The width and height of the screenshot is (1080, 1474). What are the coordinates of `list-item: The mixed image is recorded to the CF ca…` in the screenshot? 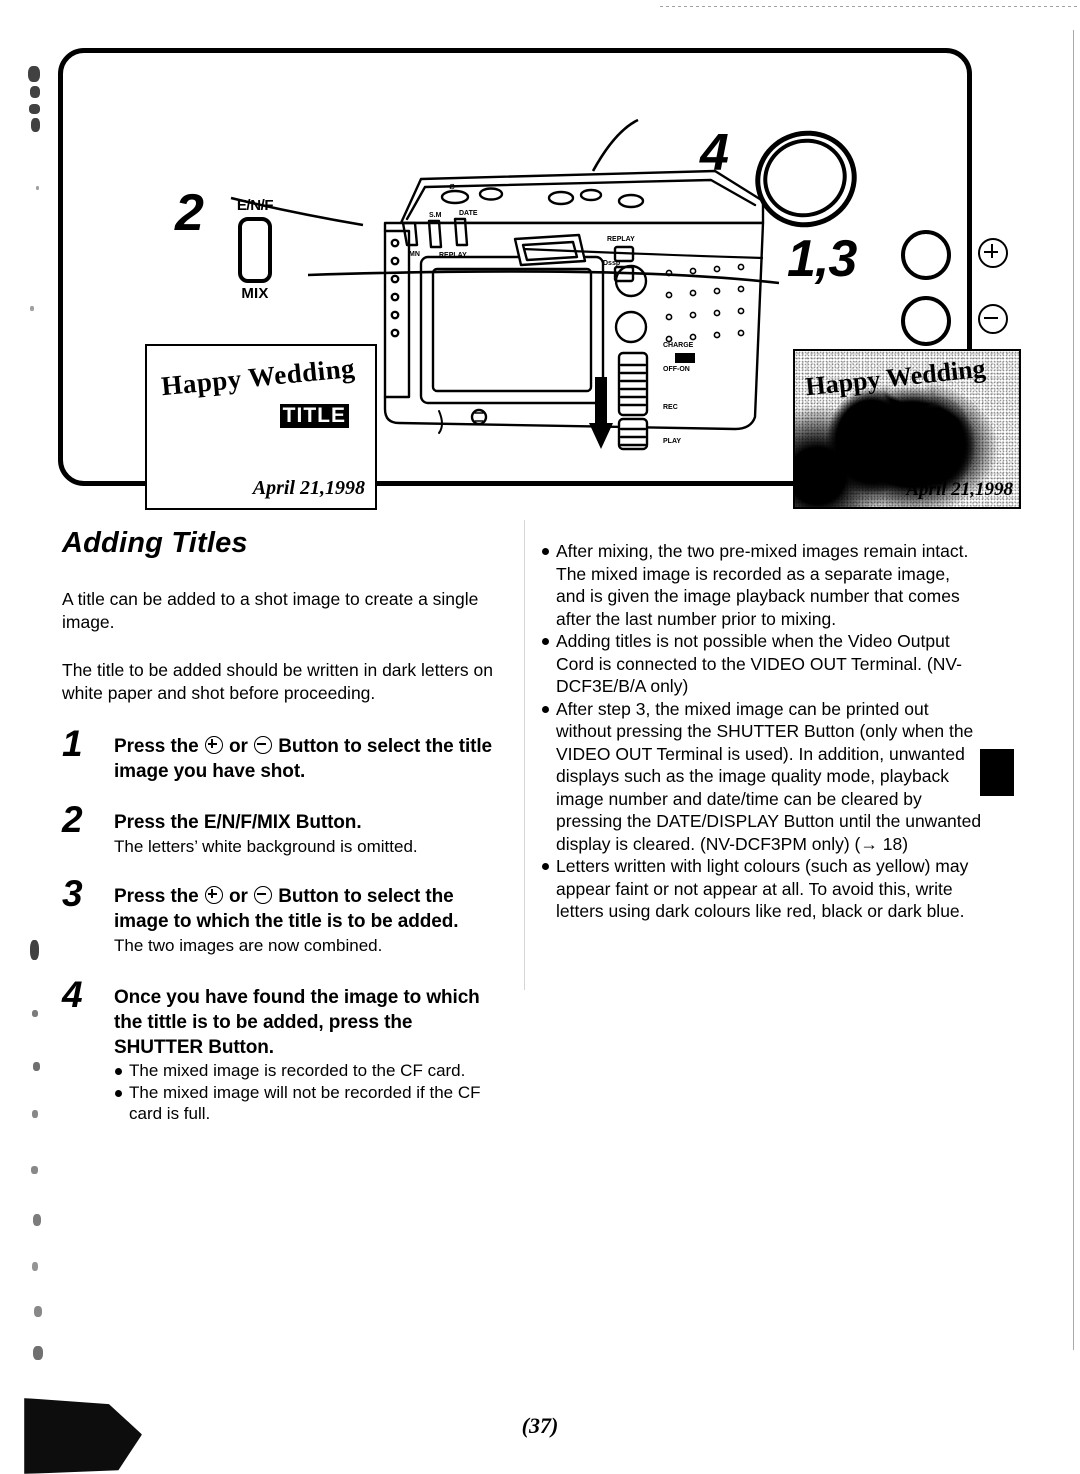 It's located at (308, 1071).